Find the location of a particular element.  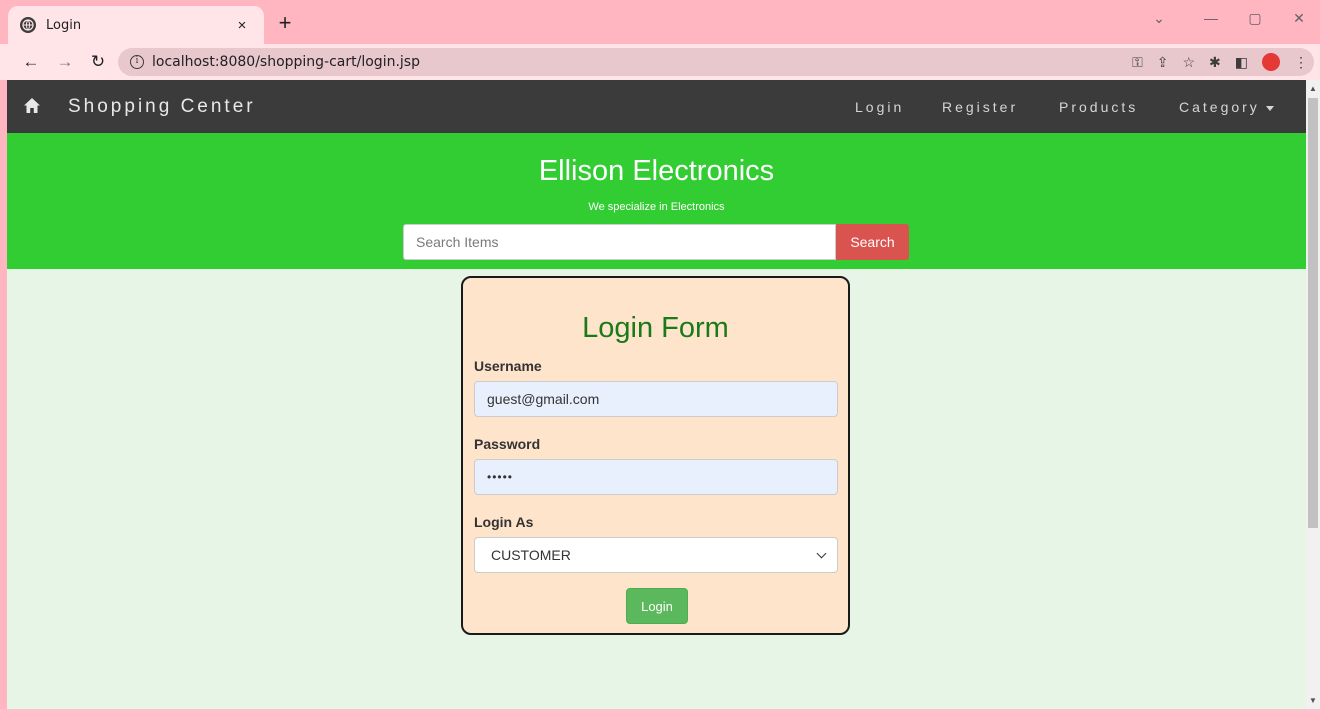

login-as-selected-value: CUSTOMER is located at coordinates (531, 555).